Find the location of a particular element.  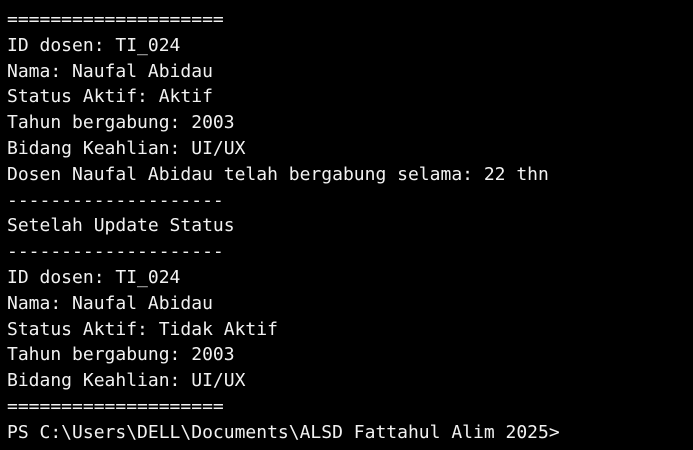

output-status-aktif: Status Aktif: Tidak Aktif is located at coordinates (142, 329).